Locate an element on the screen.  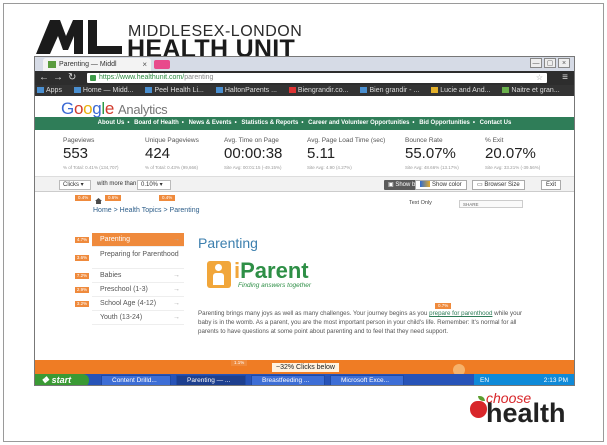
maximize-button: ▢ is located at coordinates (550, 63).